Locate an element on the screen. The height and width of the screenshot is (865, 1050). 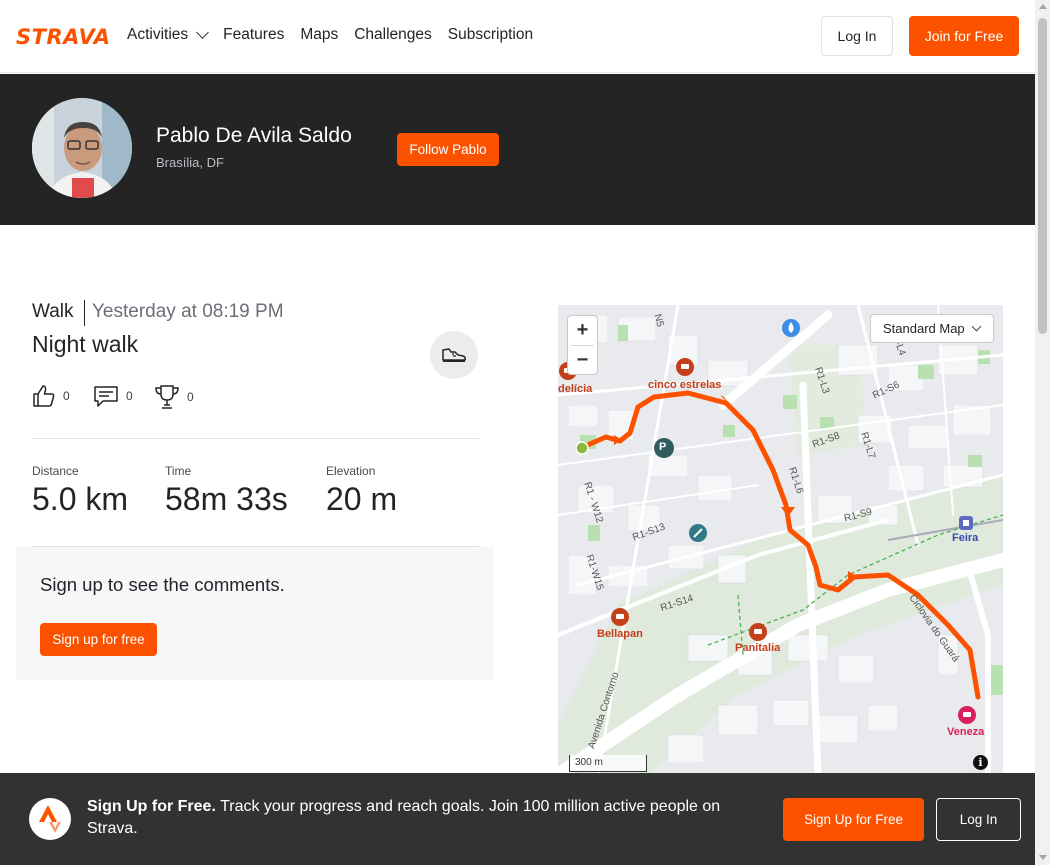
map-poi-label: Panitalia is located at coordinates (758, 648).